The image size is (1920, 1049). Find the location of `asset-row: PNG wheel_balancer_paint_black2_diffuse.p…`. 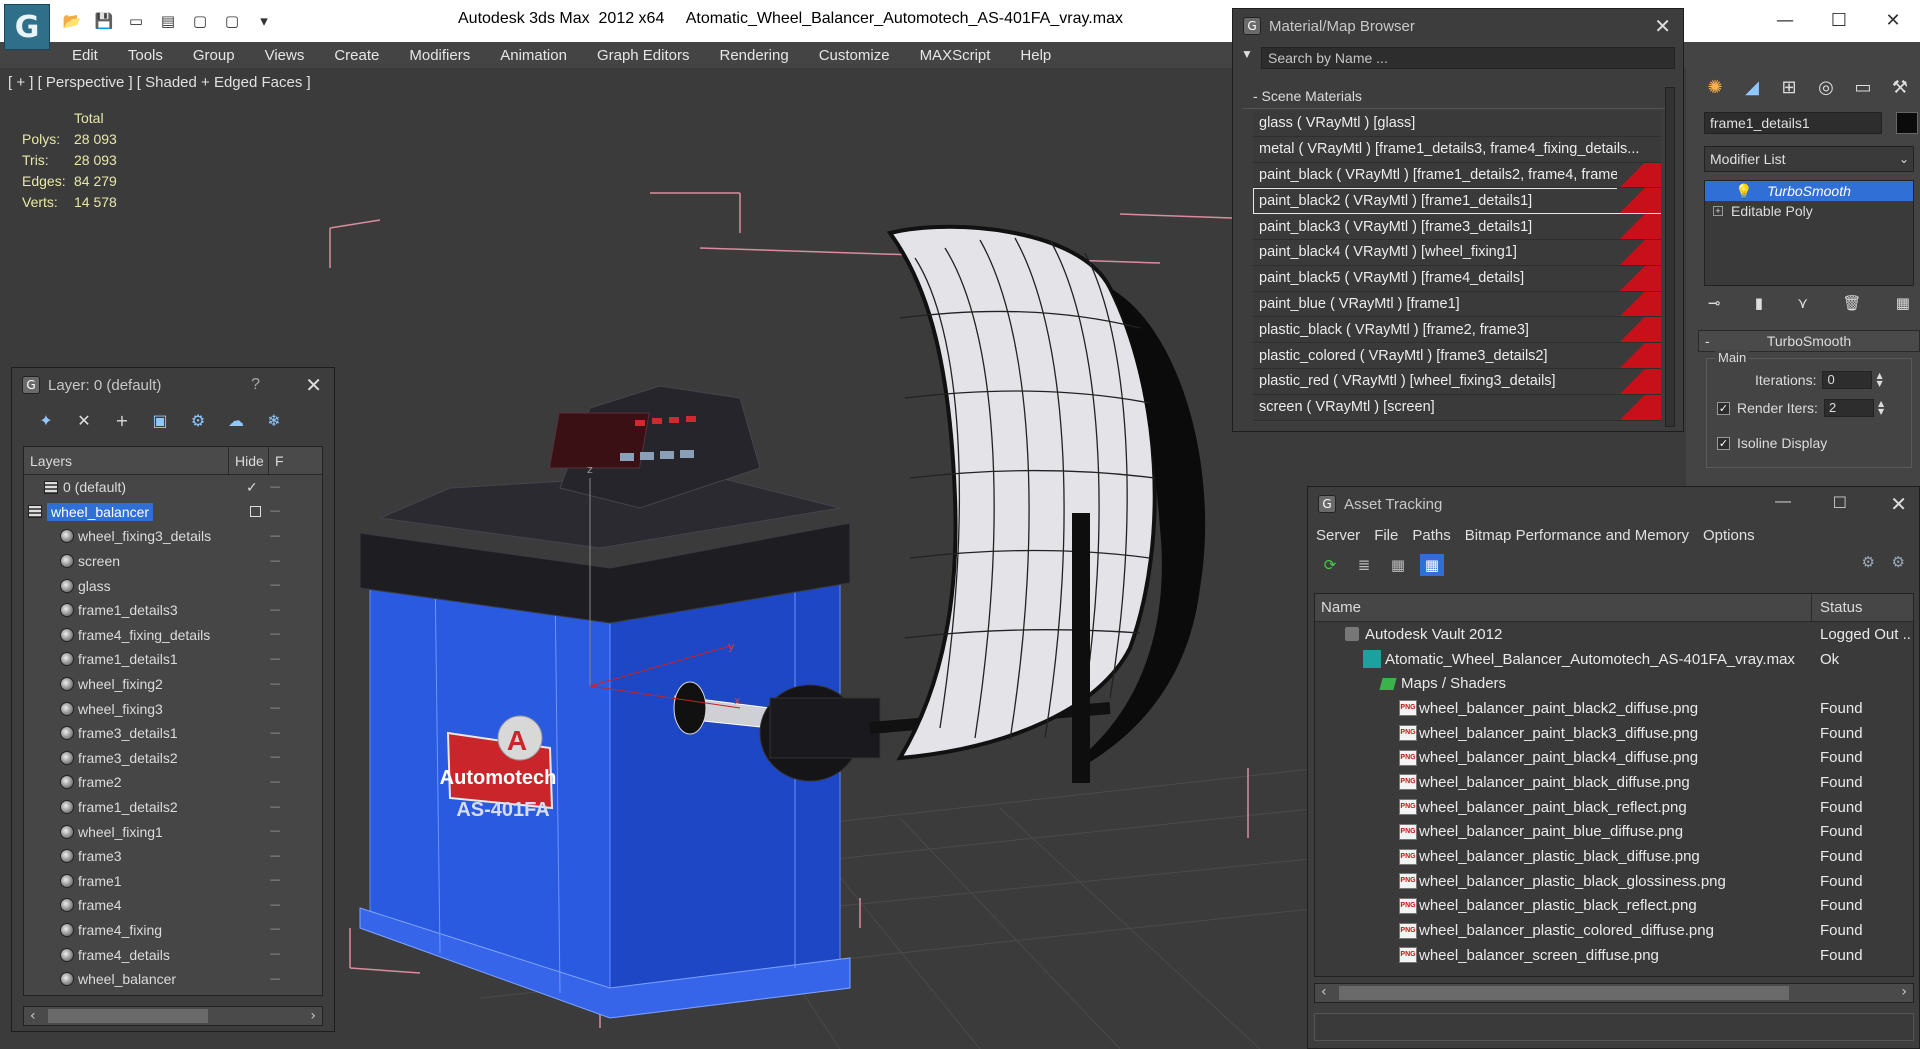

asset-row: PNG wheel_balancer_paint_black2_diffuse.p… is located at coordinates (1614, 708).